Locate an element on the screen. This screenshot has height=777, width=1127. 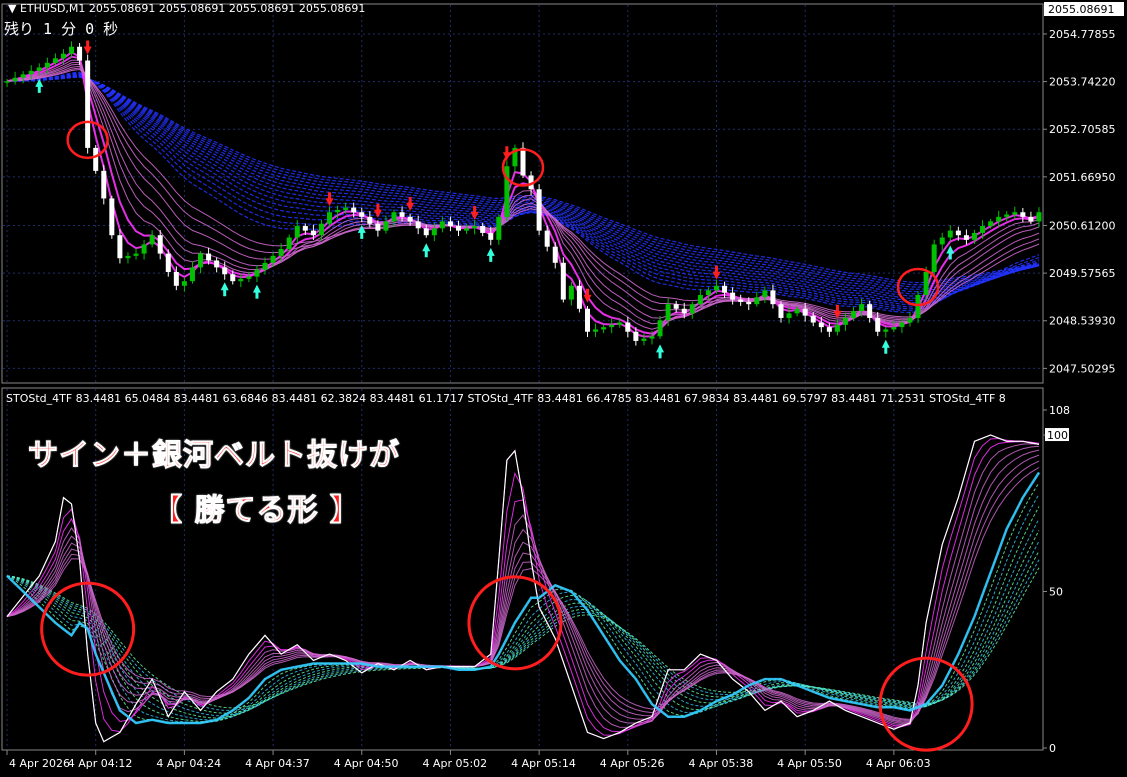
collapse-triangle-icon: ▼ is located at coordinates (12, 8).